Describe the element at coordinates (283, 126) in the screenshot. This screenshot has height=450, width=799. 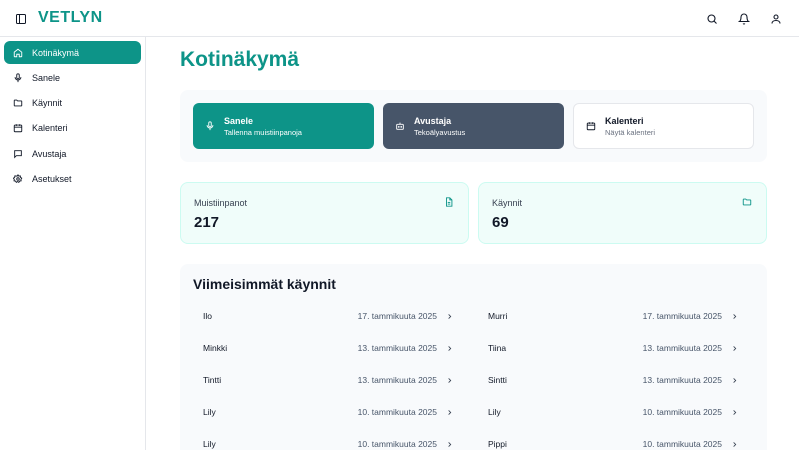
I see `quick-action-sanele: Sanele Tallenna muistiinpanoja` at that location.